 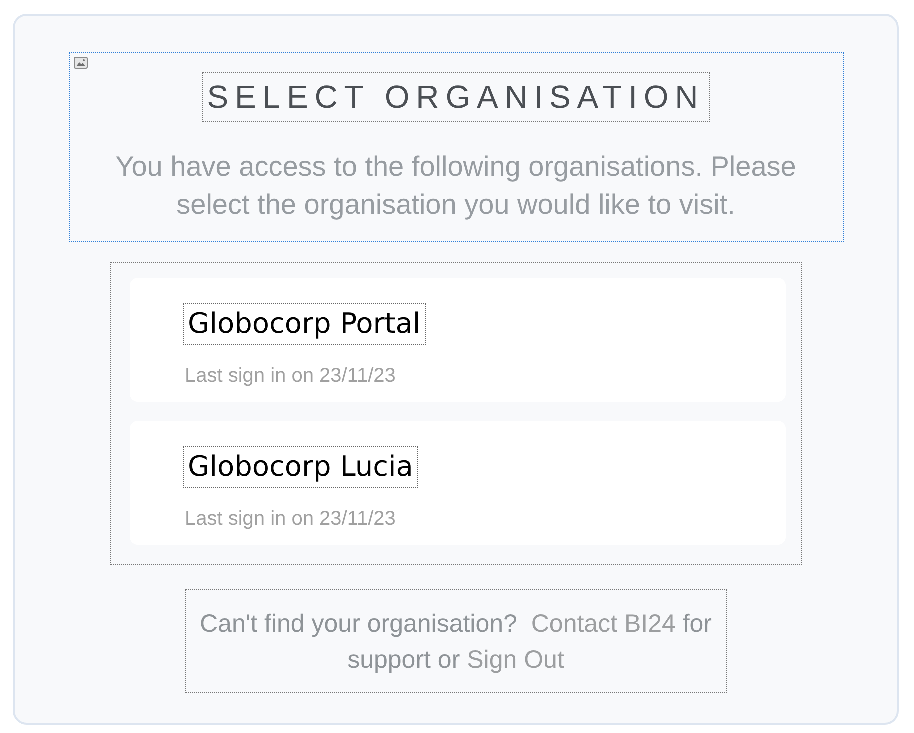 I want to click on organisation-name: Globocorp Lucia, so click(x=300, y=467).